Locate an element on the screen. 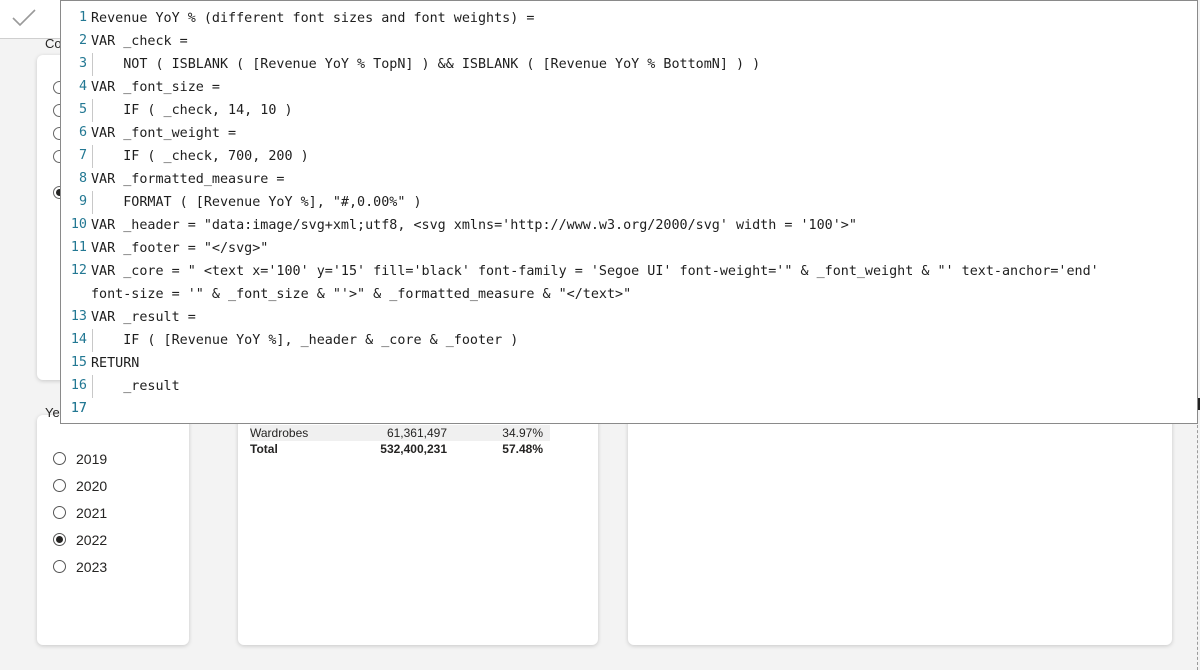  line-number: 13 is located at coordinates (78, 316).